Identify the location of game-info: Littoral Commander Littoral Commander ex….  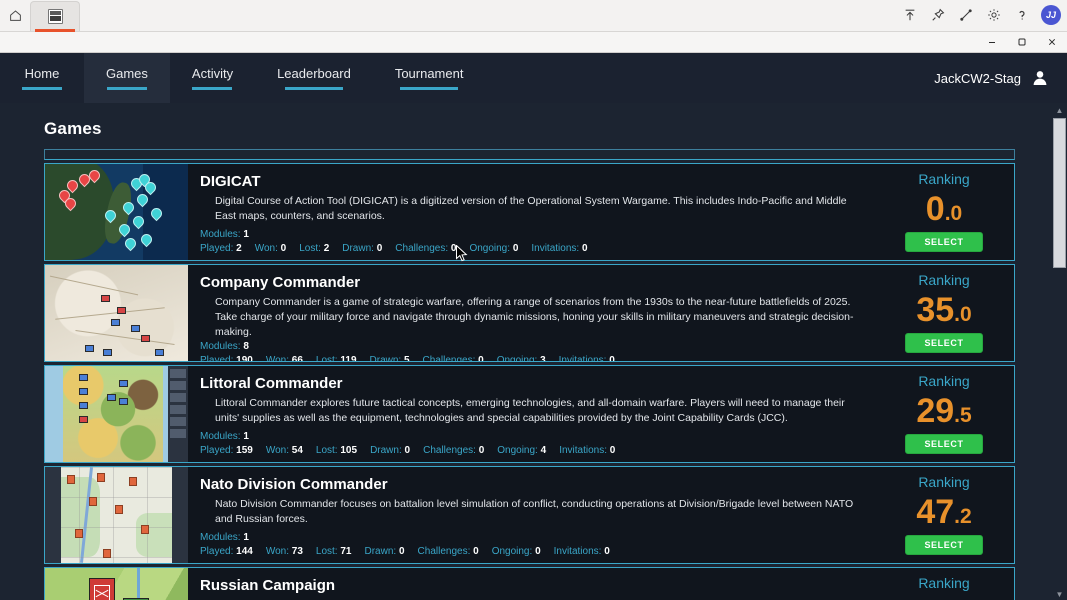
(531, 414).